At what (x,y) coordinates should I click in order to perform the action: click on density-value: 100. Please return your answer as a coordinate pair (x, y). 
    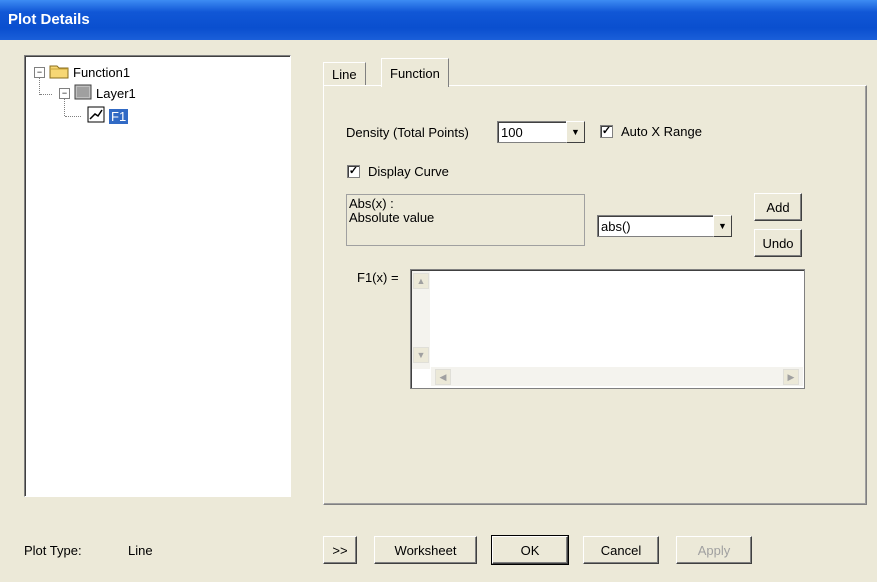
    Looking at the image, I should click on (531, 132).